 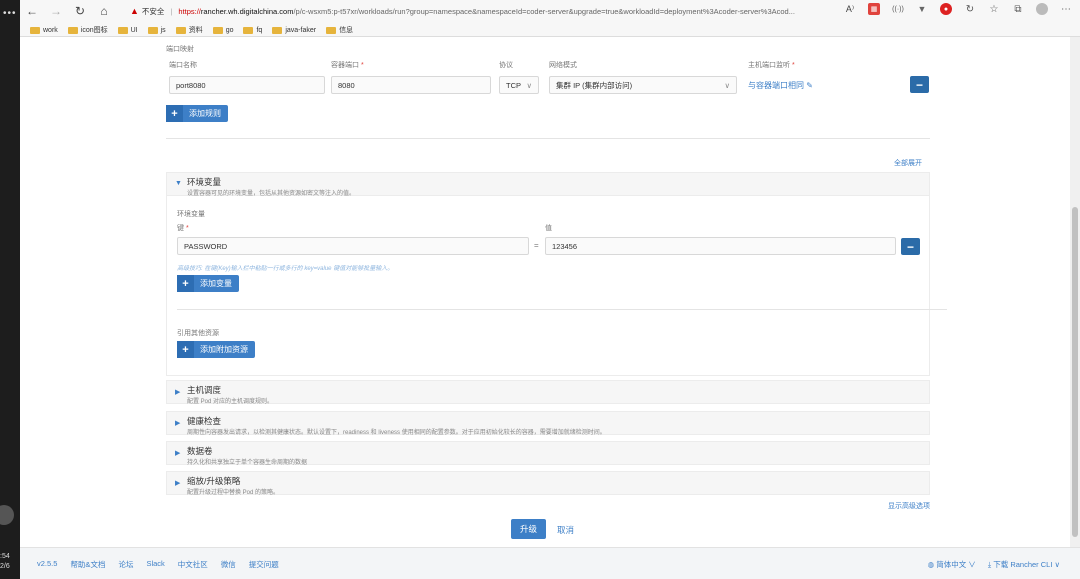 What do you see at coordinates (7, 515) in the screenshot?
I see `taskbar-button` at bounding box center [7, 515].